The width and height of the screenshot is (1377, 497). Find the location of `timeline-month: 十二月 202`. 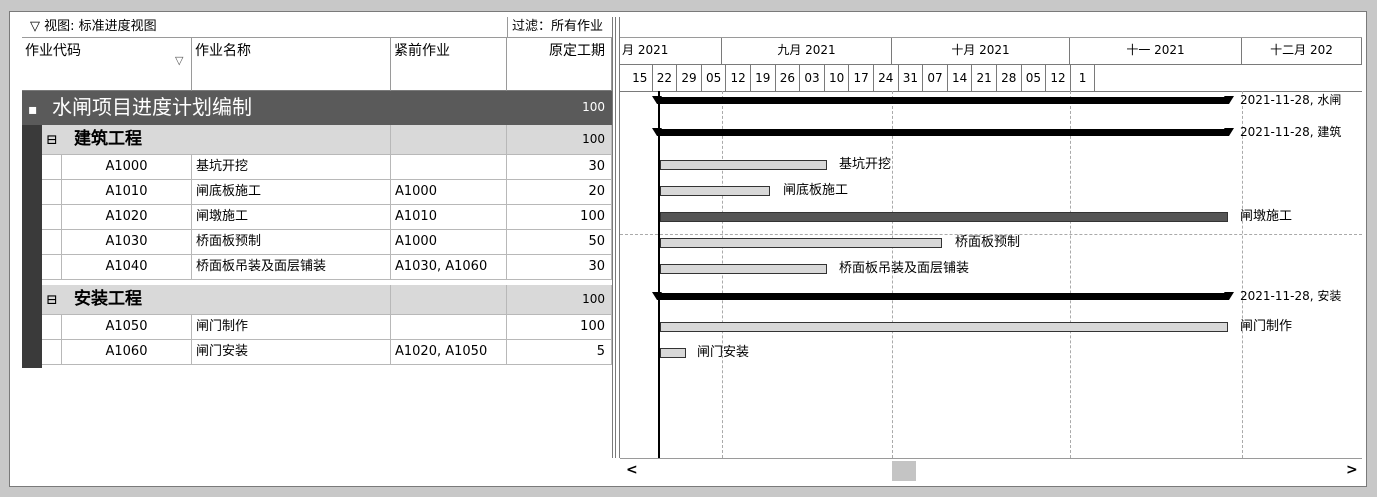

timeline-month: 十二月 202 is located at coordinates (1302, 51).